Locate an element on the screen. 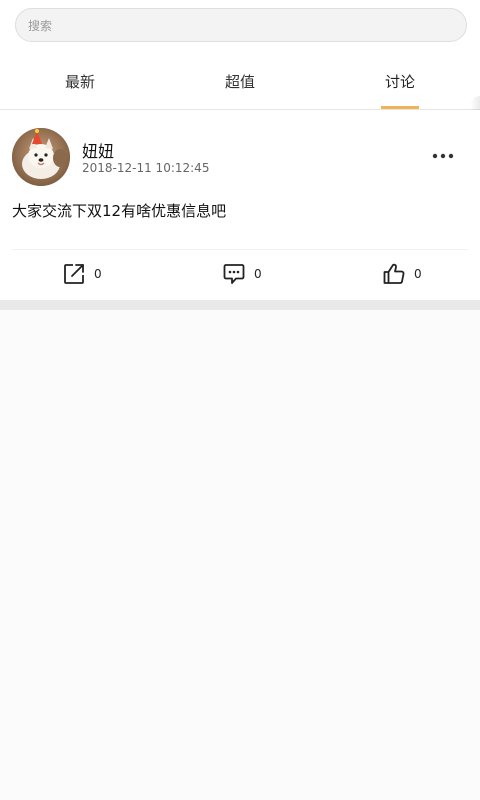 The image size is (480, 800). comment-icon is located at coordinates (234, 274).